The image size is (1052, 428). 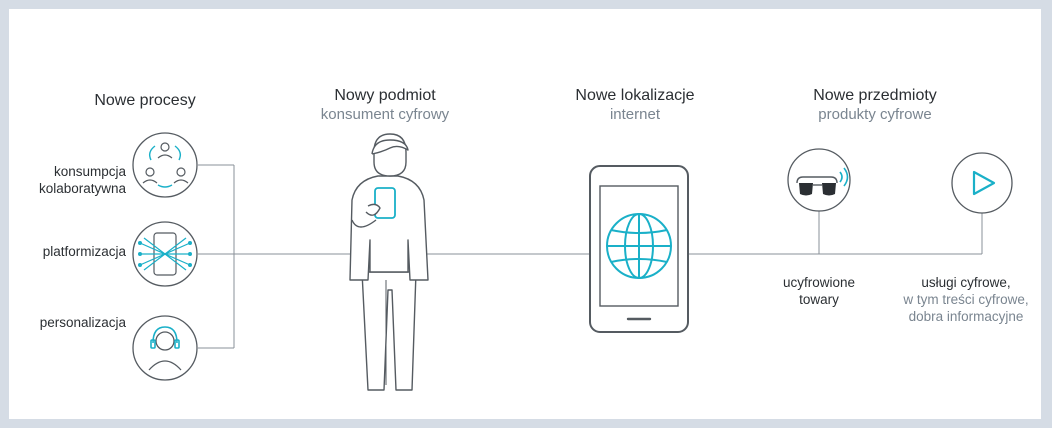 What do you see at coordinates (89, 171) in the screenshot?
I see `process-label-collaborative-line1: konsumpcja` at bounding box center [89, 171].